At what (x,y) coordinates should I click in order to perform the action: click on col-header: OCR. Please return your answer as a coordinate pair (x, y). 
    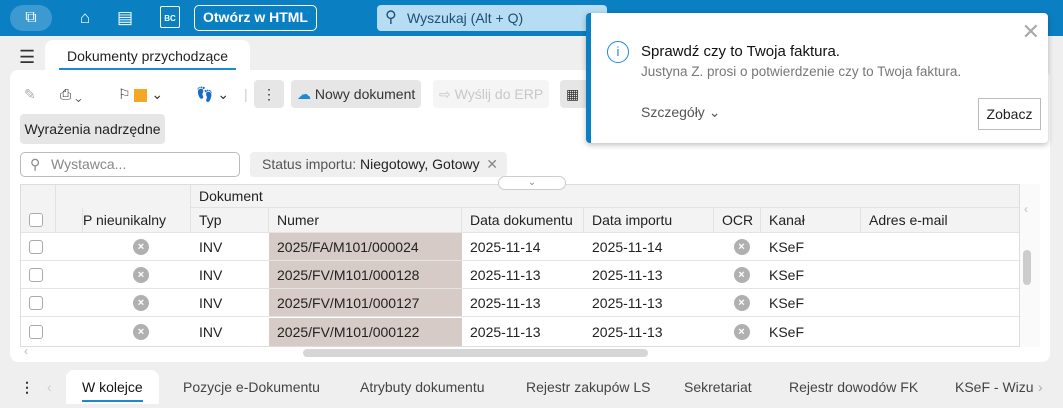
    Looking at the image, I should click on (737, 220).